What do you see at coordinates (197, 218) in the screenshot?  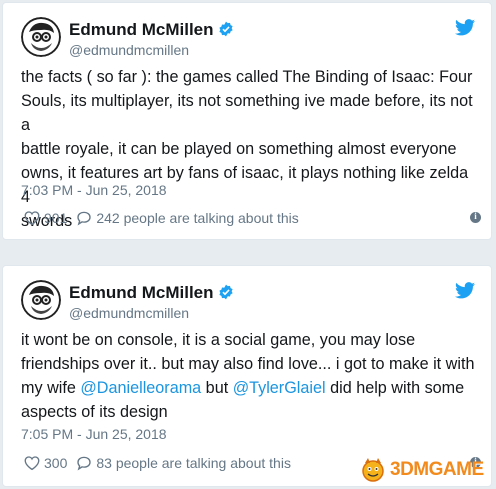 I see `conversation-count: 242 people are talking about this` at bounding box center [197, 218].